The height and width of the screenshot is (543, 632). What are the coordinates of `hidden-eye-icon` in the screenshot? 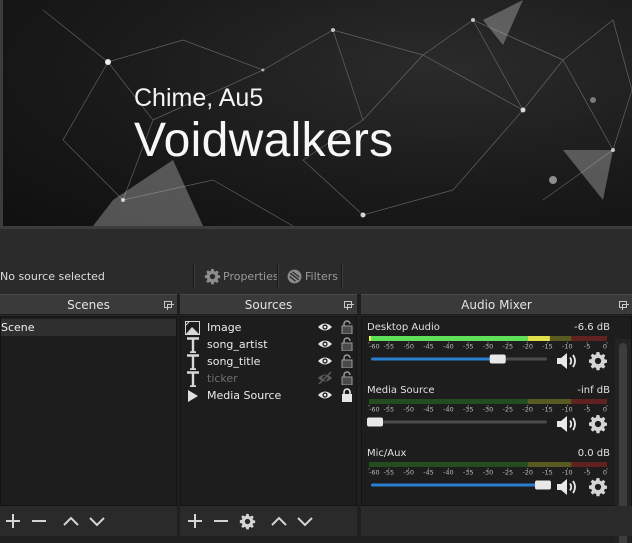 It's located at (325, 379).